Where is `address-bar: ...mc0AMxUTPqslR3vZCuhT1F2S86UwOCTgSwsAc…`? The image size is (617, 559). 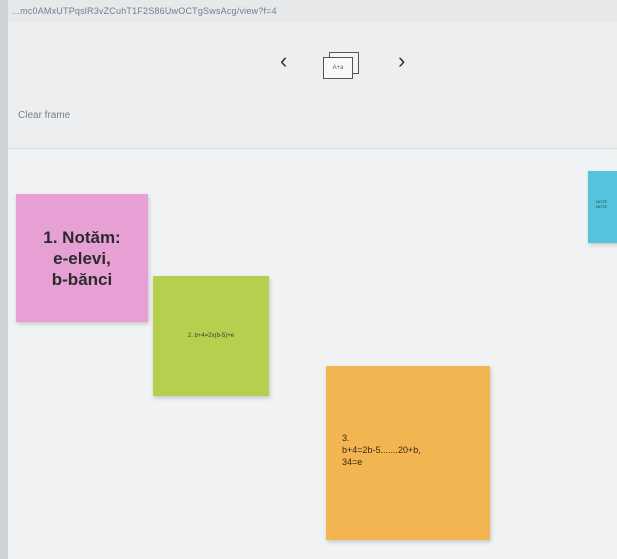 address-bar: ...mc0AMxUTPqslR3vZCuhT1F2S86UwOCTgSwsAc… is located at coordinates (312, 11).